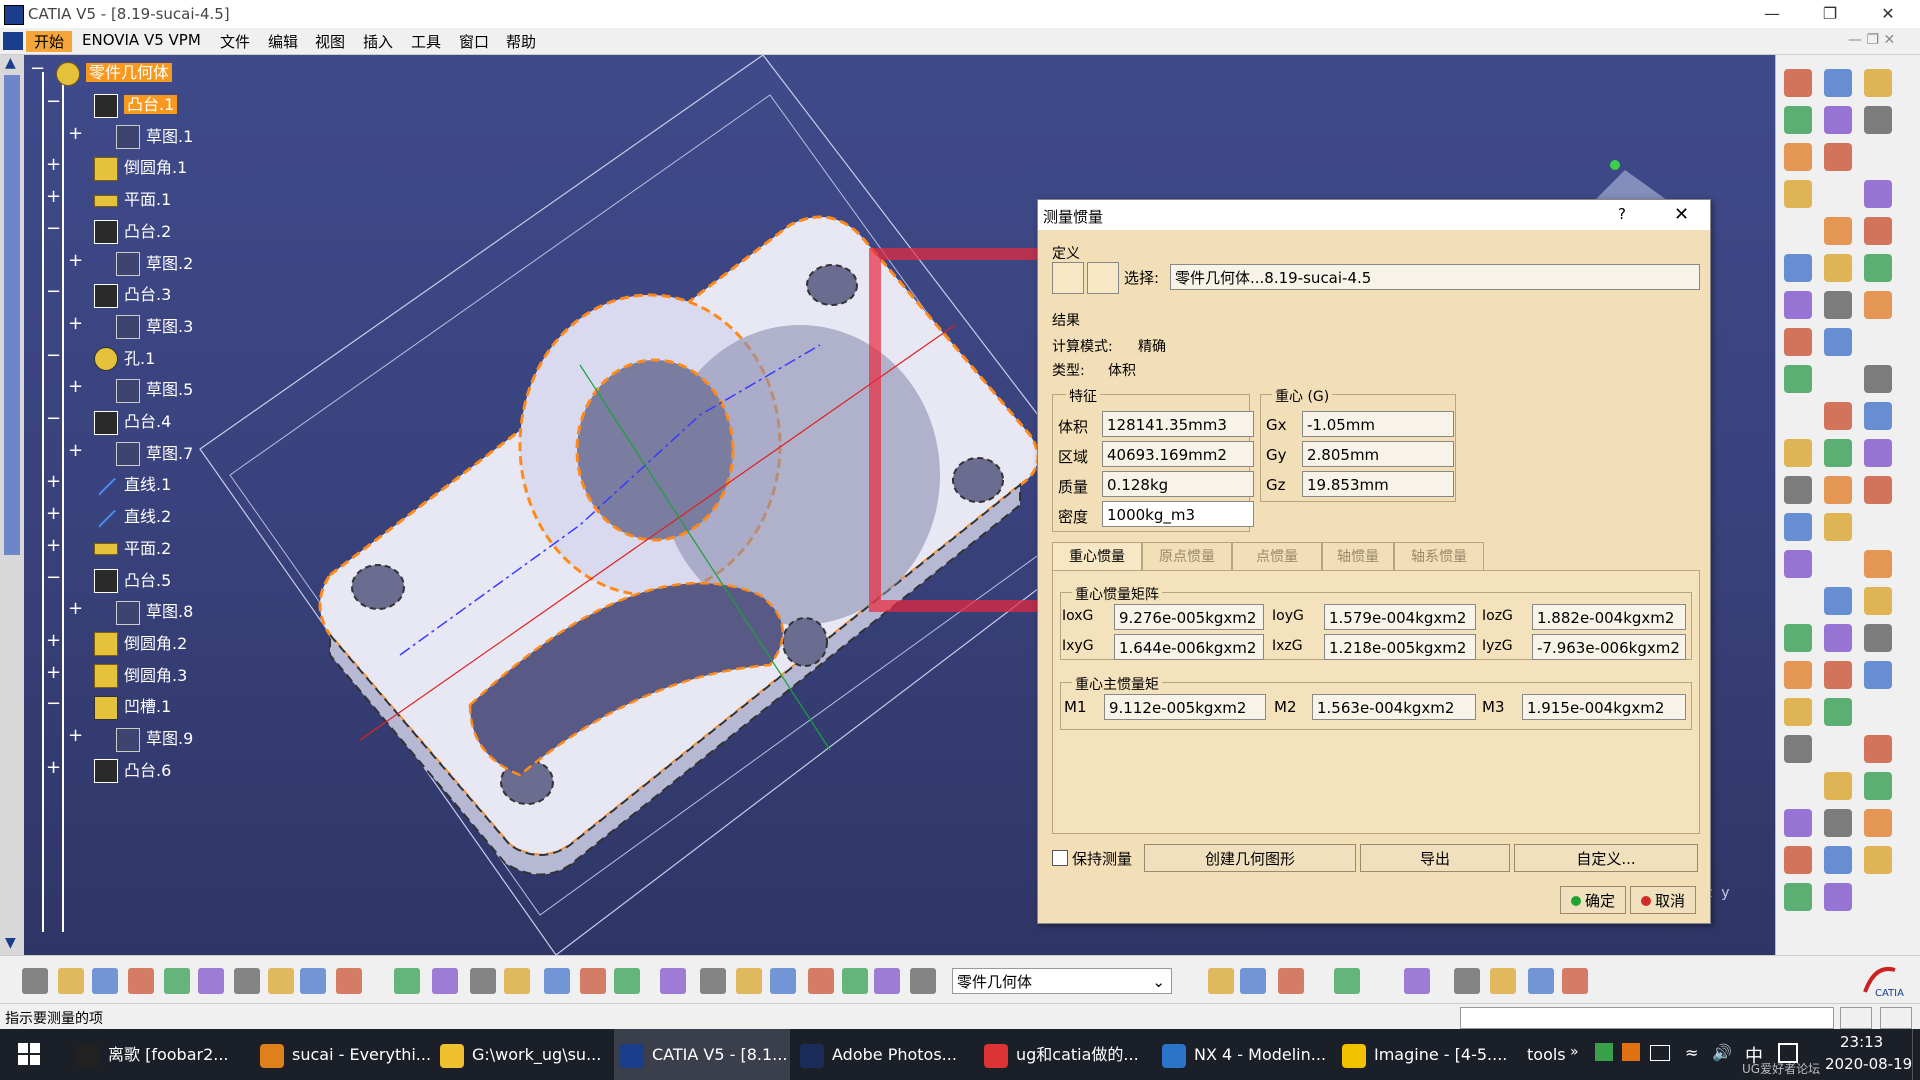 The image size is (1920, 1080). I want to click on status-tool2-icon, so click(1896, 1018).